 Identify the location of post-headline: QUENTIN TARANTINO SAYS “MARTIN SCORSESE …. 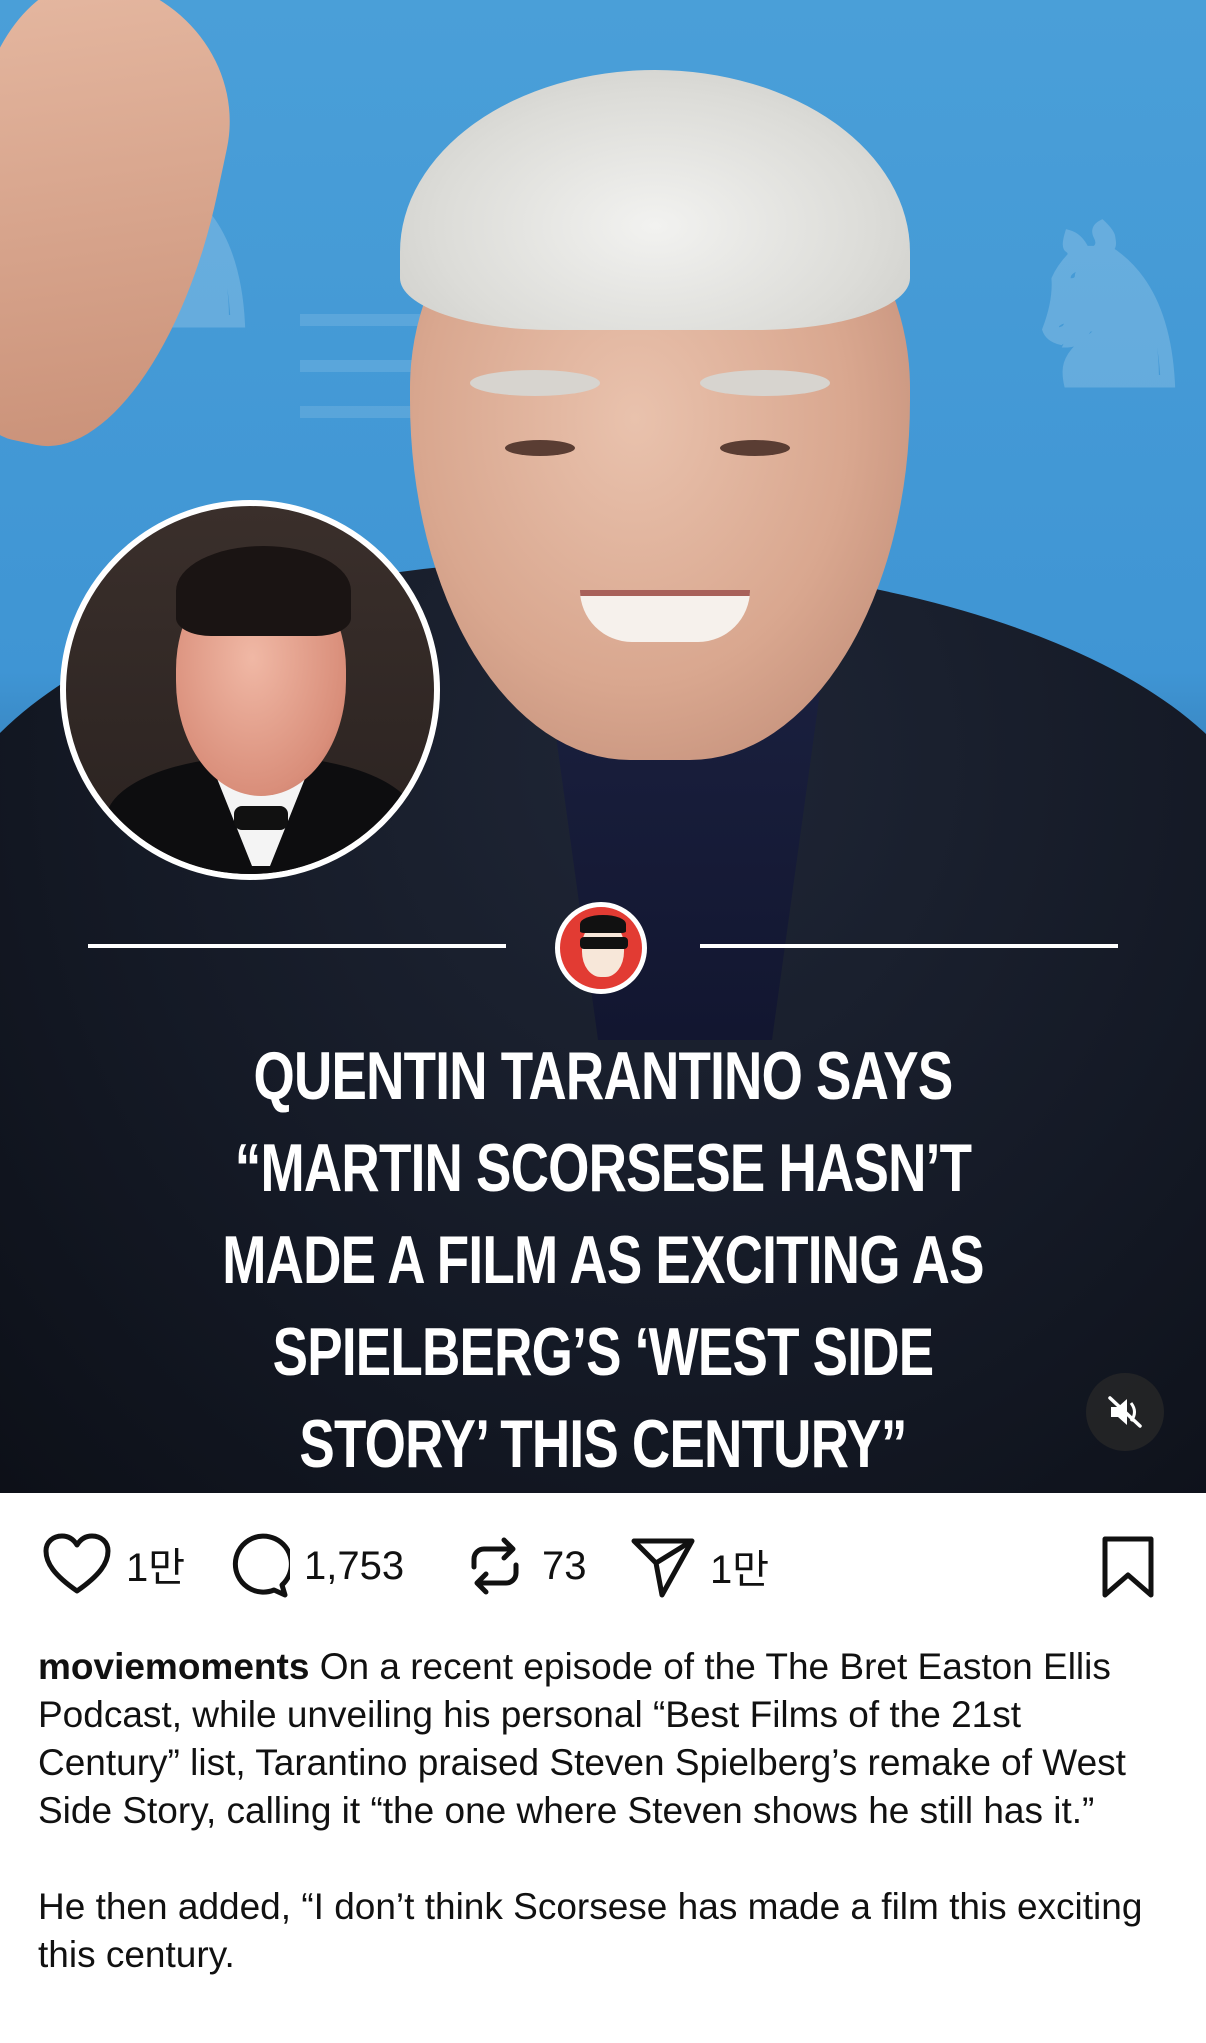
(603, 1260).